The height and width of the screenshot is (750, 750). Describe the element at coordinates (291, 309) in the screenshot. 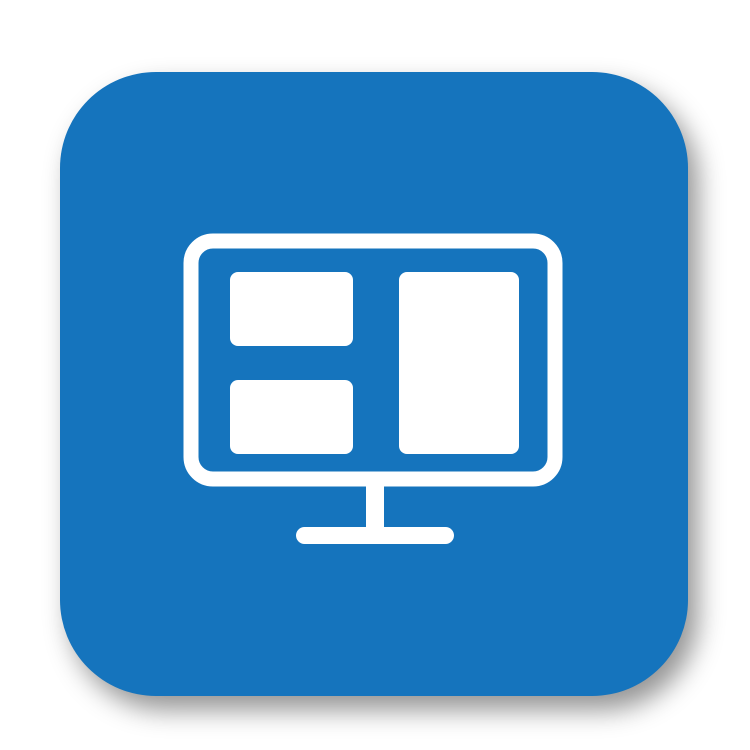

I see `dashboard-panel-top-left` at that location.